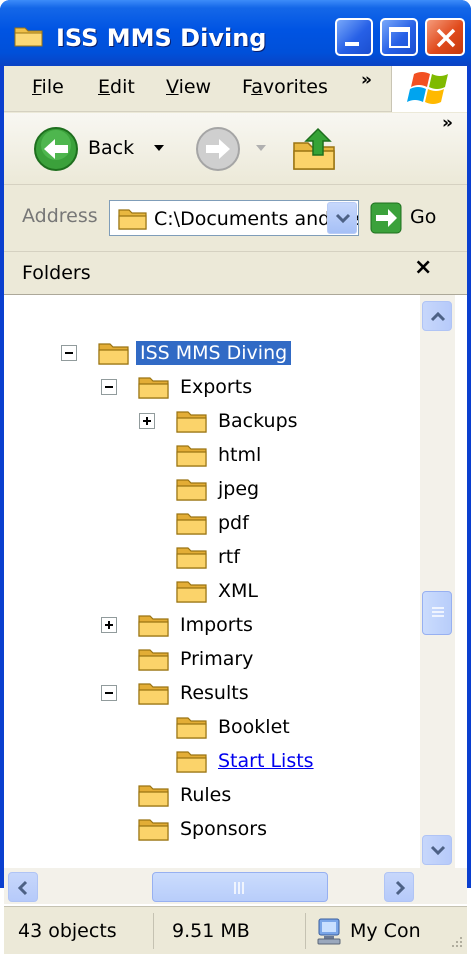  Describe the element at coordinates (352, 44) in the screenshot. I see `minimize-icon` at that location.